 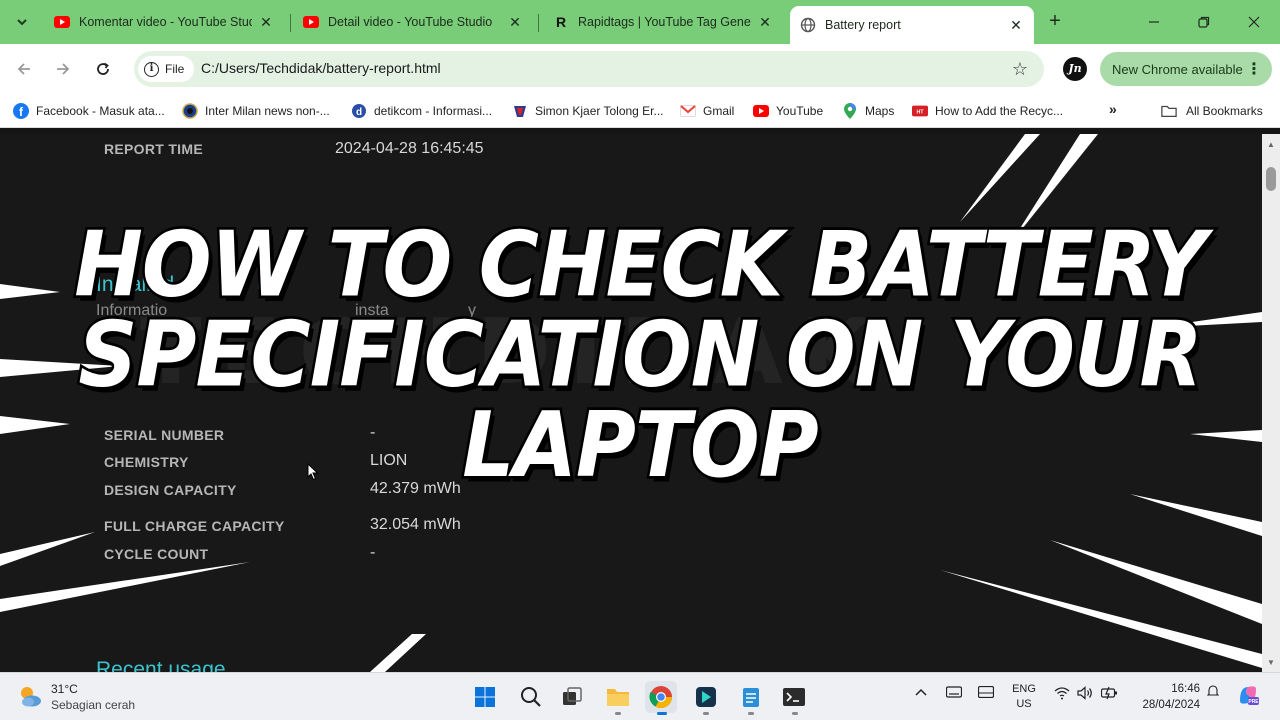 What do you see at coordinates (1271, 403) in the screenshot?
I see `page-scrollbar: ▲ ▼` at bounding box center [1271, 403].